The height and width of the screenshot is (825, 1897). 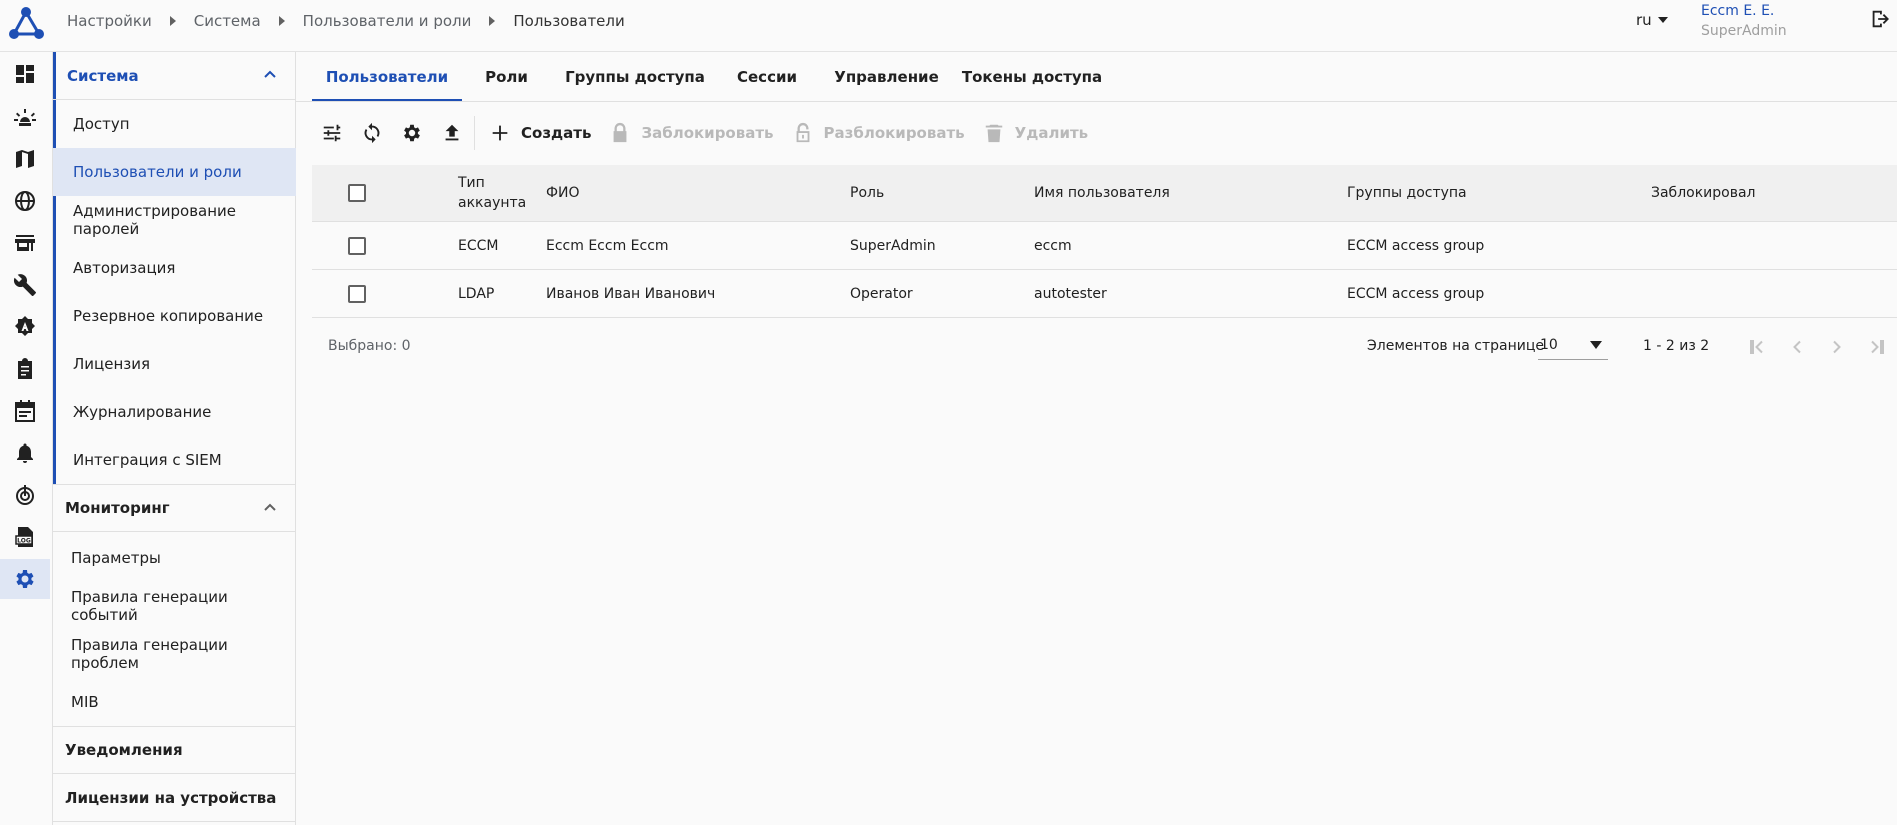 I want to click on page-size-select: 10, so click(x=1573, y=345).